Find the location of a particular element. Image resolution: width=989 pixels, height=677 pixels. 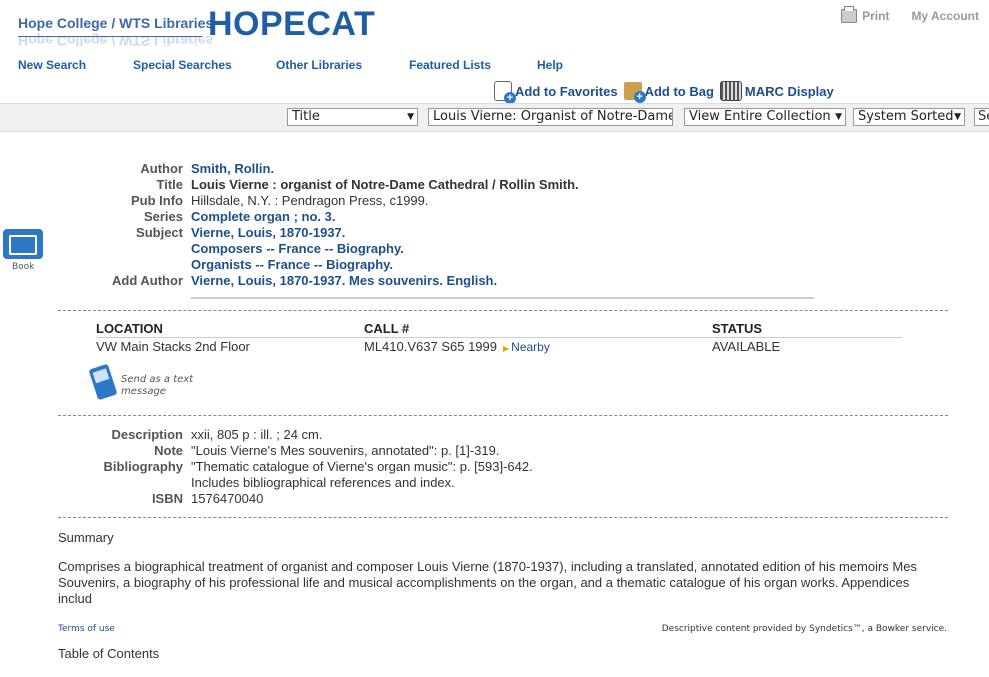

field-label: Title is located at coordinates (170, 184).